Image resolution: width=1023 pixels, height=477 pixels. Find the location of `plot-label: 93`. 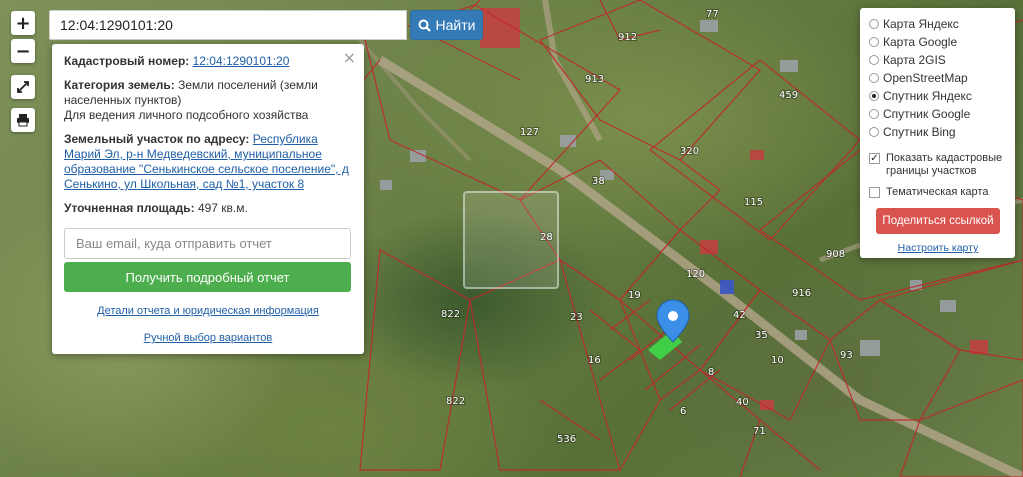

plot-label: 93 is located at coordinates (846, 355).